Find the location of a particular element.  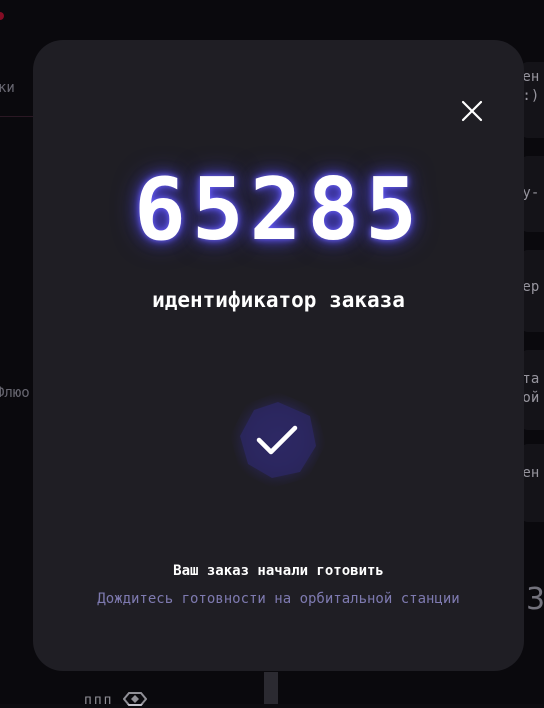

close-icon is located at coordinates (472, 111).